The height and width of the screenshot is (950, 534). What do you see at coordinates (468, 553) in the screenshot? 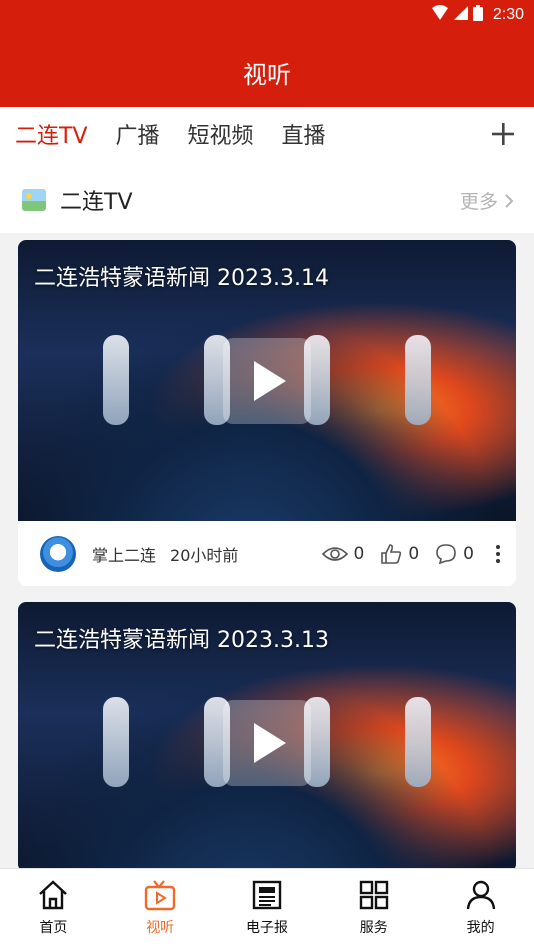
I see `comments-count: 0` at bounding box center [468, 553].